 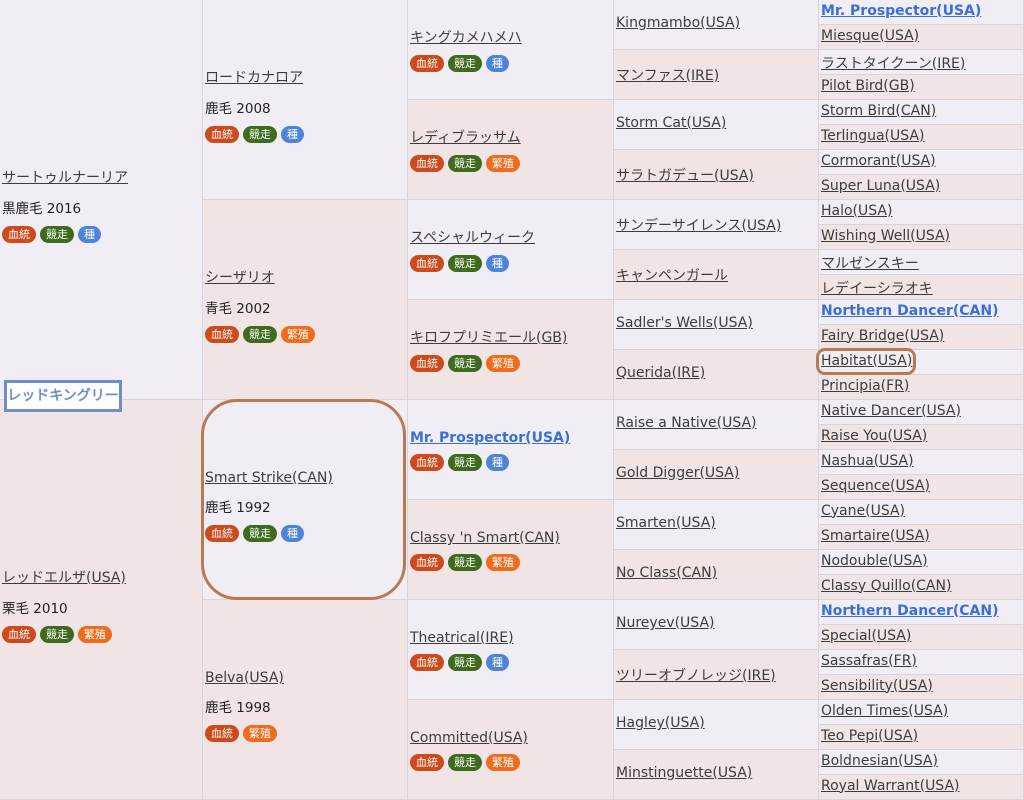 I want to click on horse-name-link: ロードカナロア, so click(x=254, y=78).